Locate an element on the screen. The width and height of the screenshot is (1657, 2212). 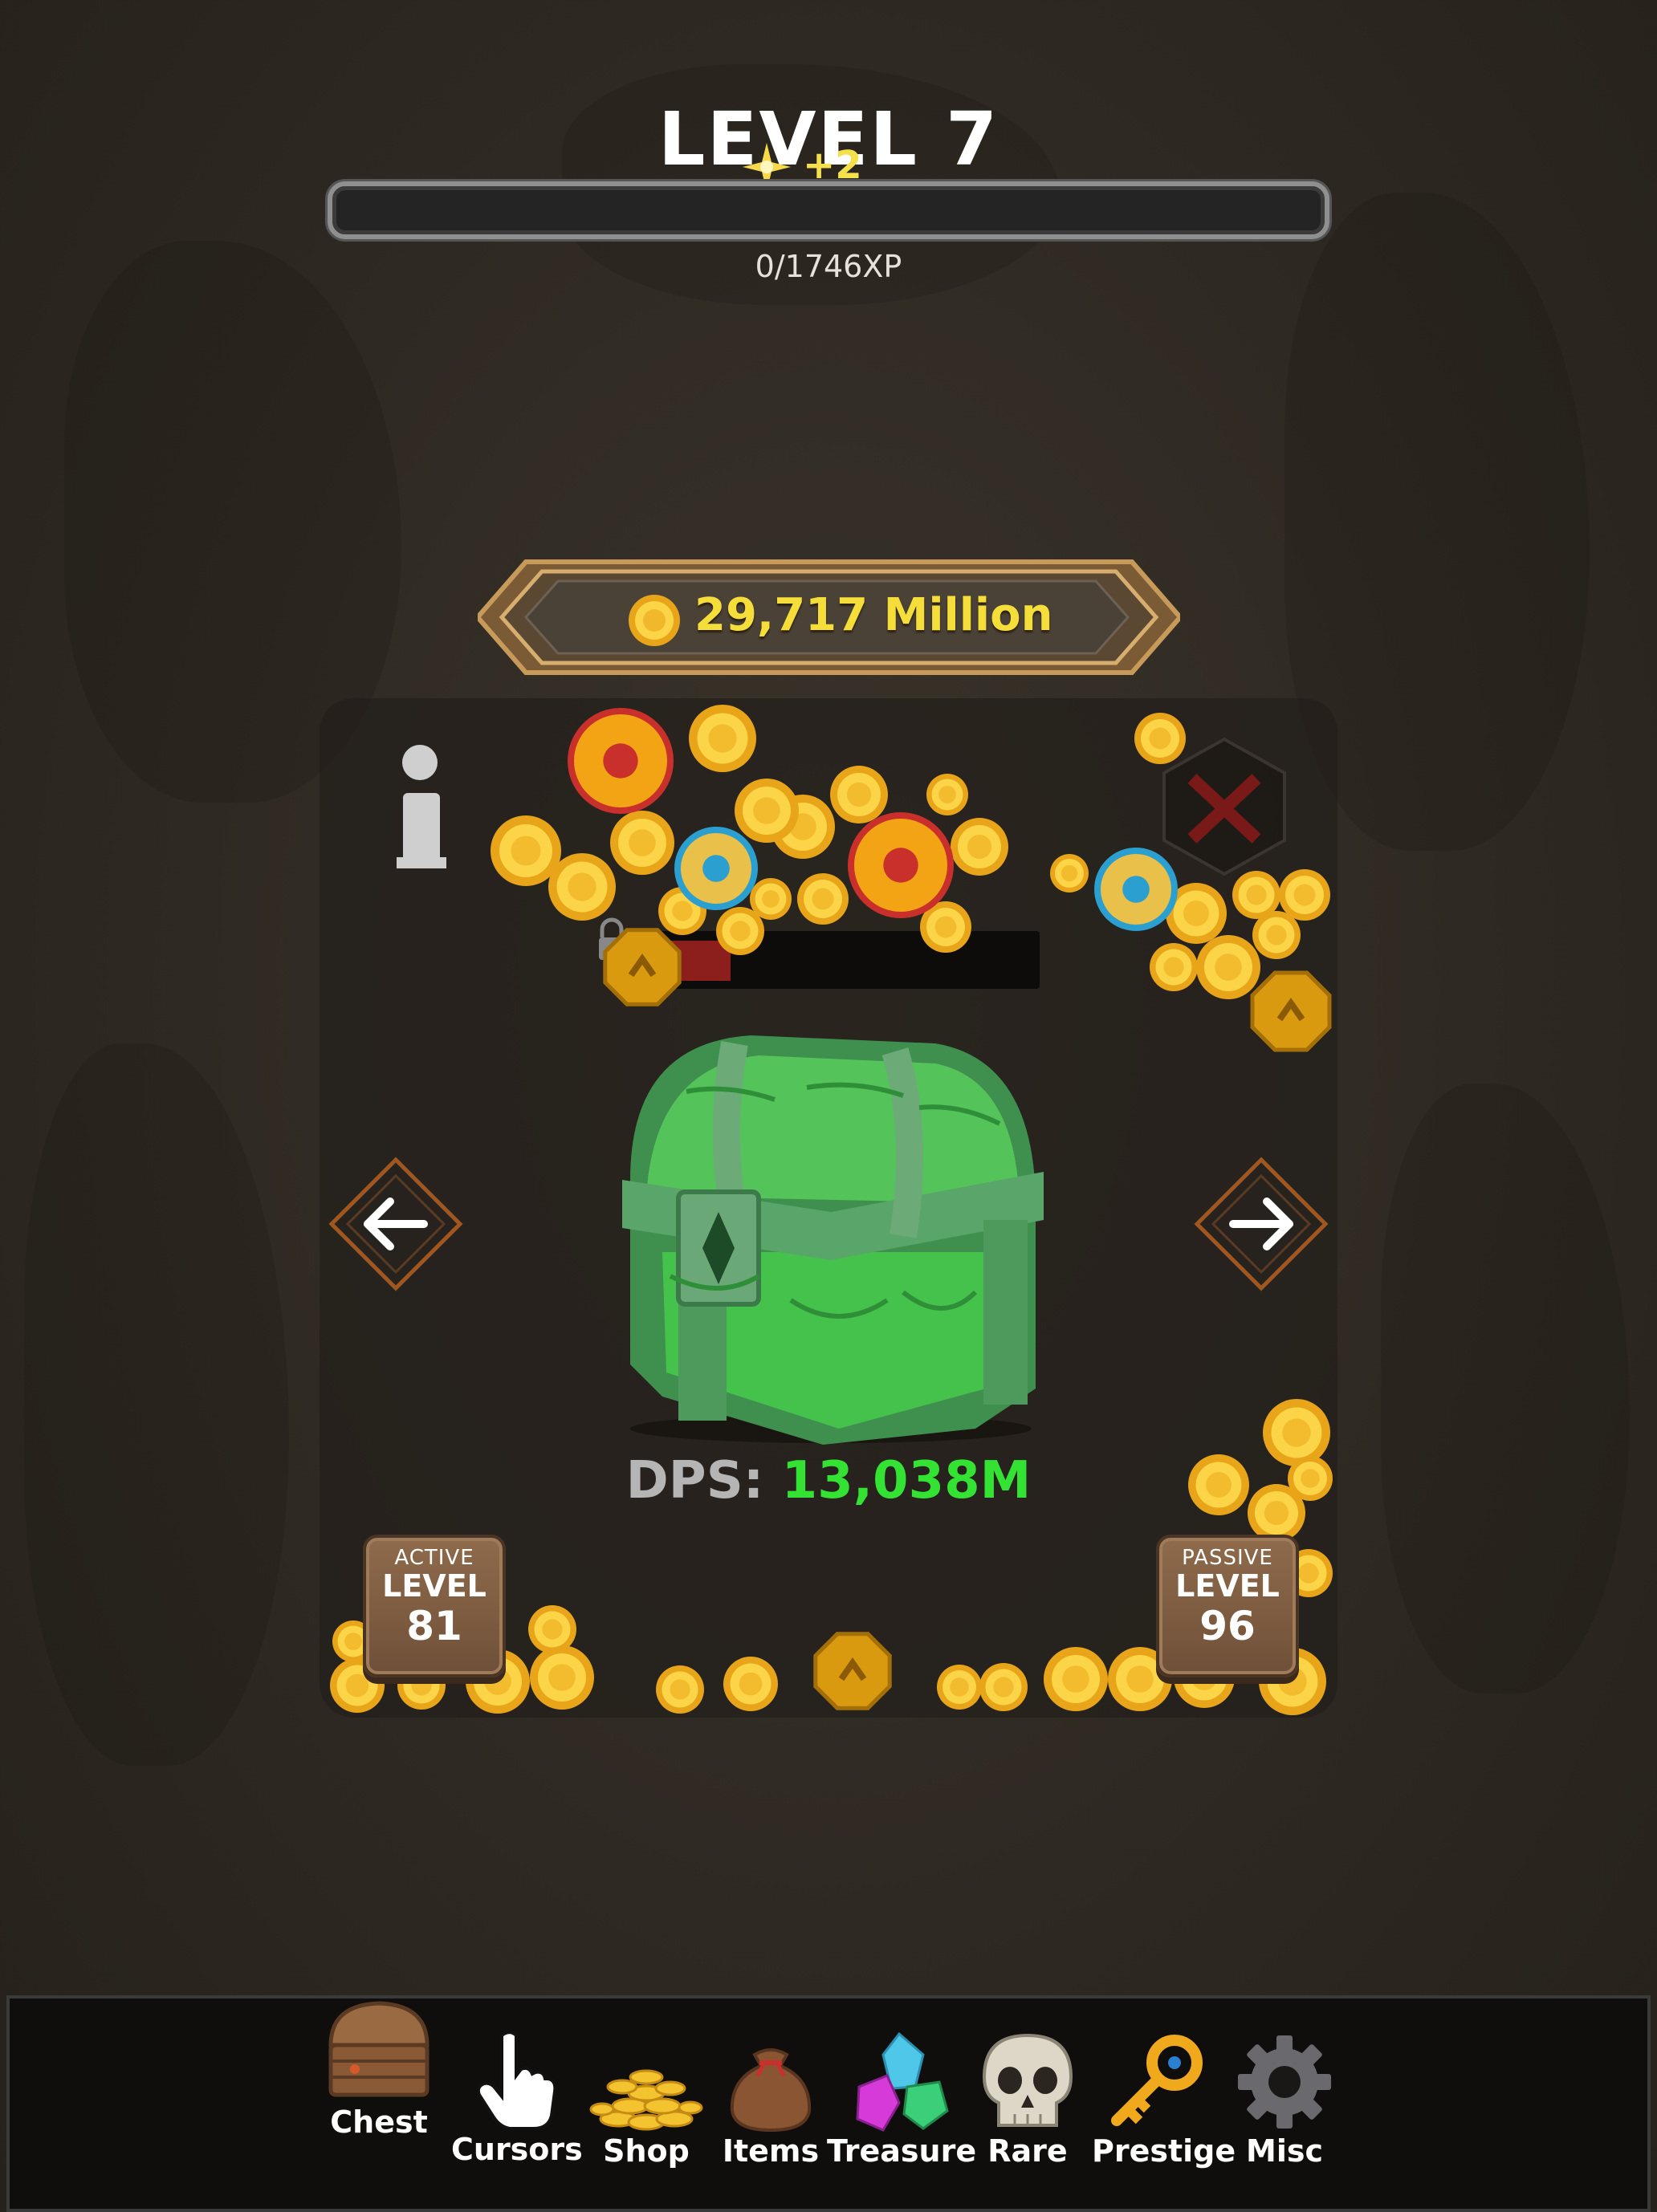
close-icon is located at coordinates (1224, 807).